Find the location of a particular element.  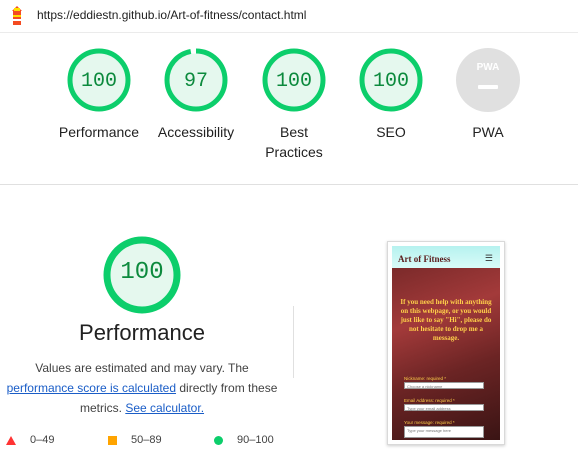

green-circle-icon is located at coordinates (218, 440).